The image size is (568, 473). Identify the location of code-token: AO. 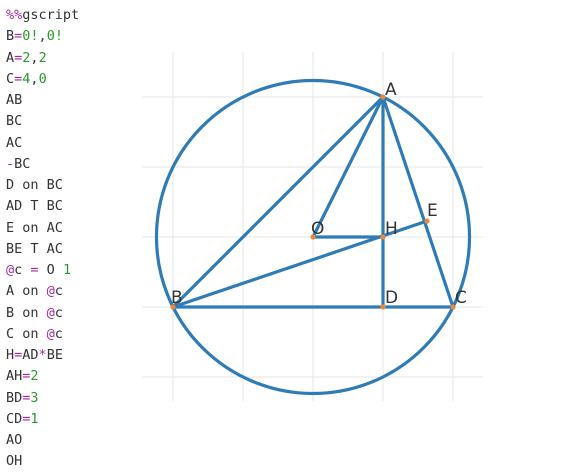
(14, 440).